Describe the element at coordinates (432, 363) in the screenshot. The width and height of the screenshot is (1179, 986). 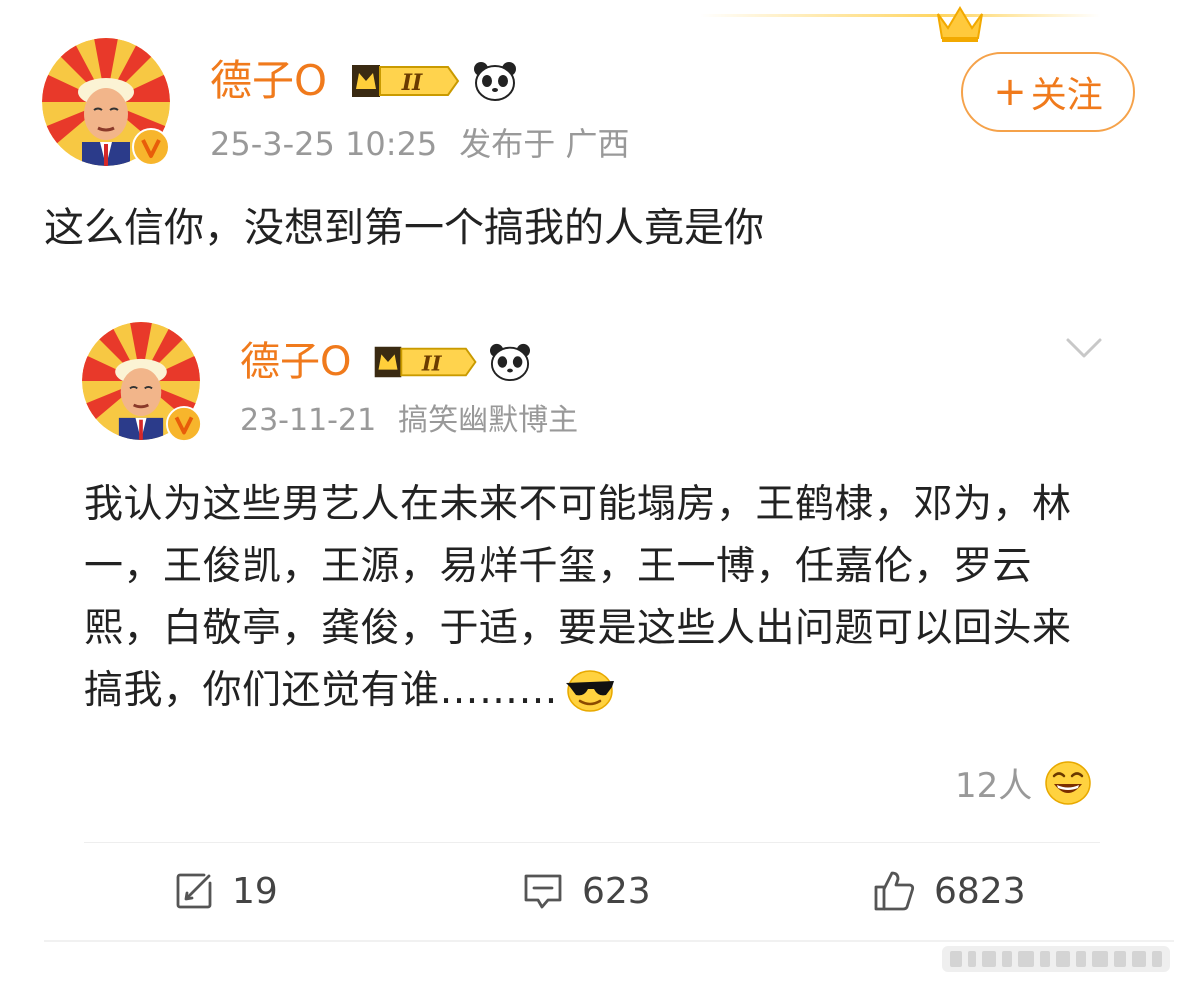
I see `repost-level-badge-text: II` at that location.